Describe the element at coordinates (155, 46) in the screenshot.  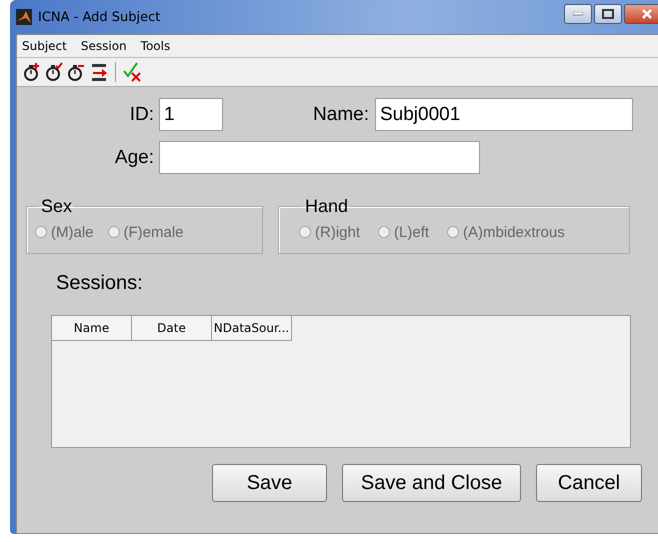
I see `menu-item: Tools` at that location.